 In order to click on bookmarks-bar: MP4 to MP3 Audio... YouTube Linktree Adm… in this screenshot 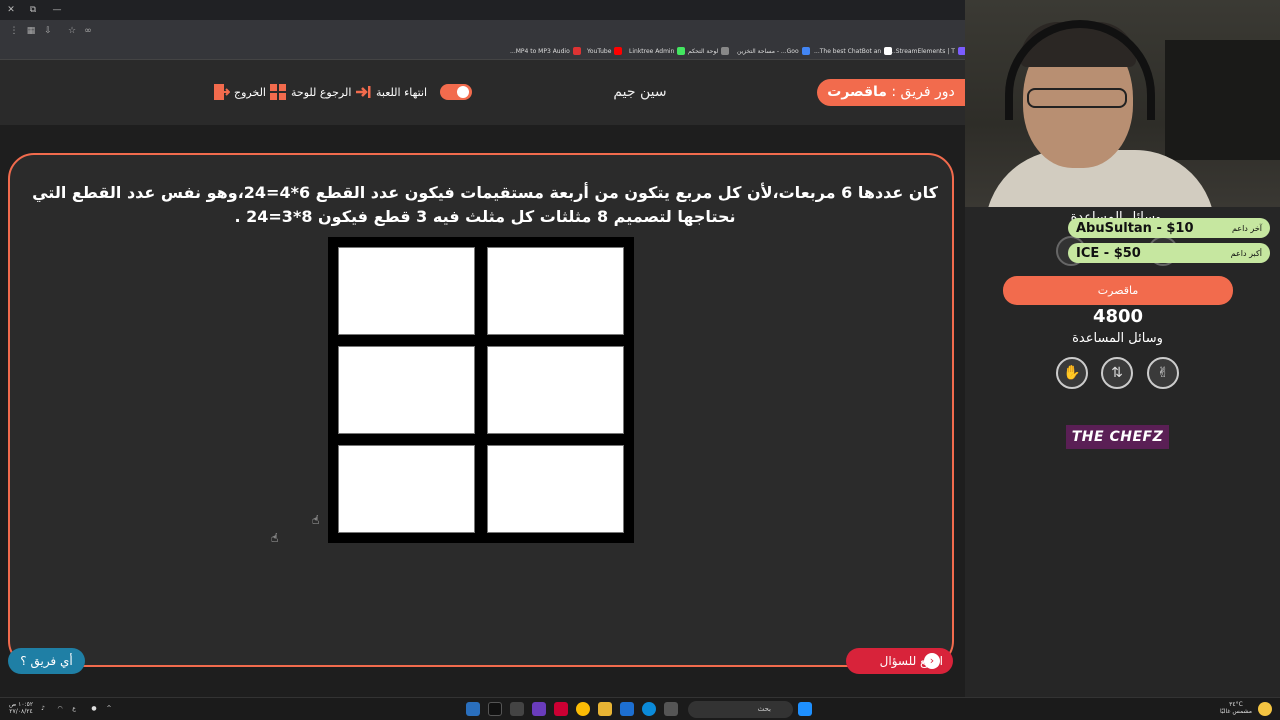, I will do `click(483, 51)`.